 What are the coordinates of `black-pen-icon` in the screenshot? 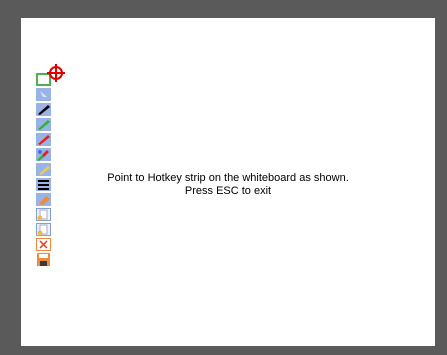 It's located at (43, 109).